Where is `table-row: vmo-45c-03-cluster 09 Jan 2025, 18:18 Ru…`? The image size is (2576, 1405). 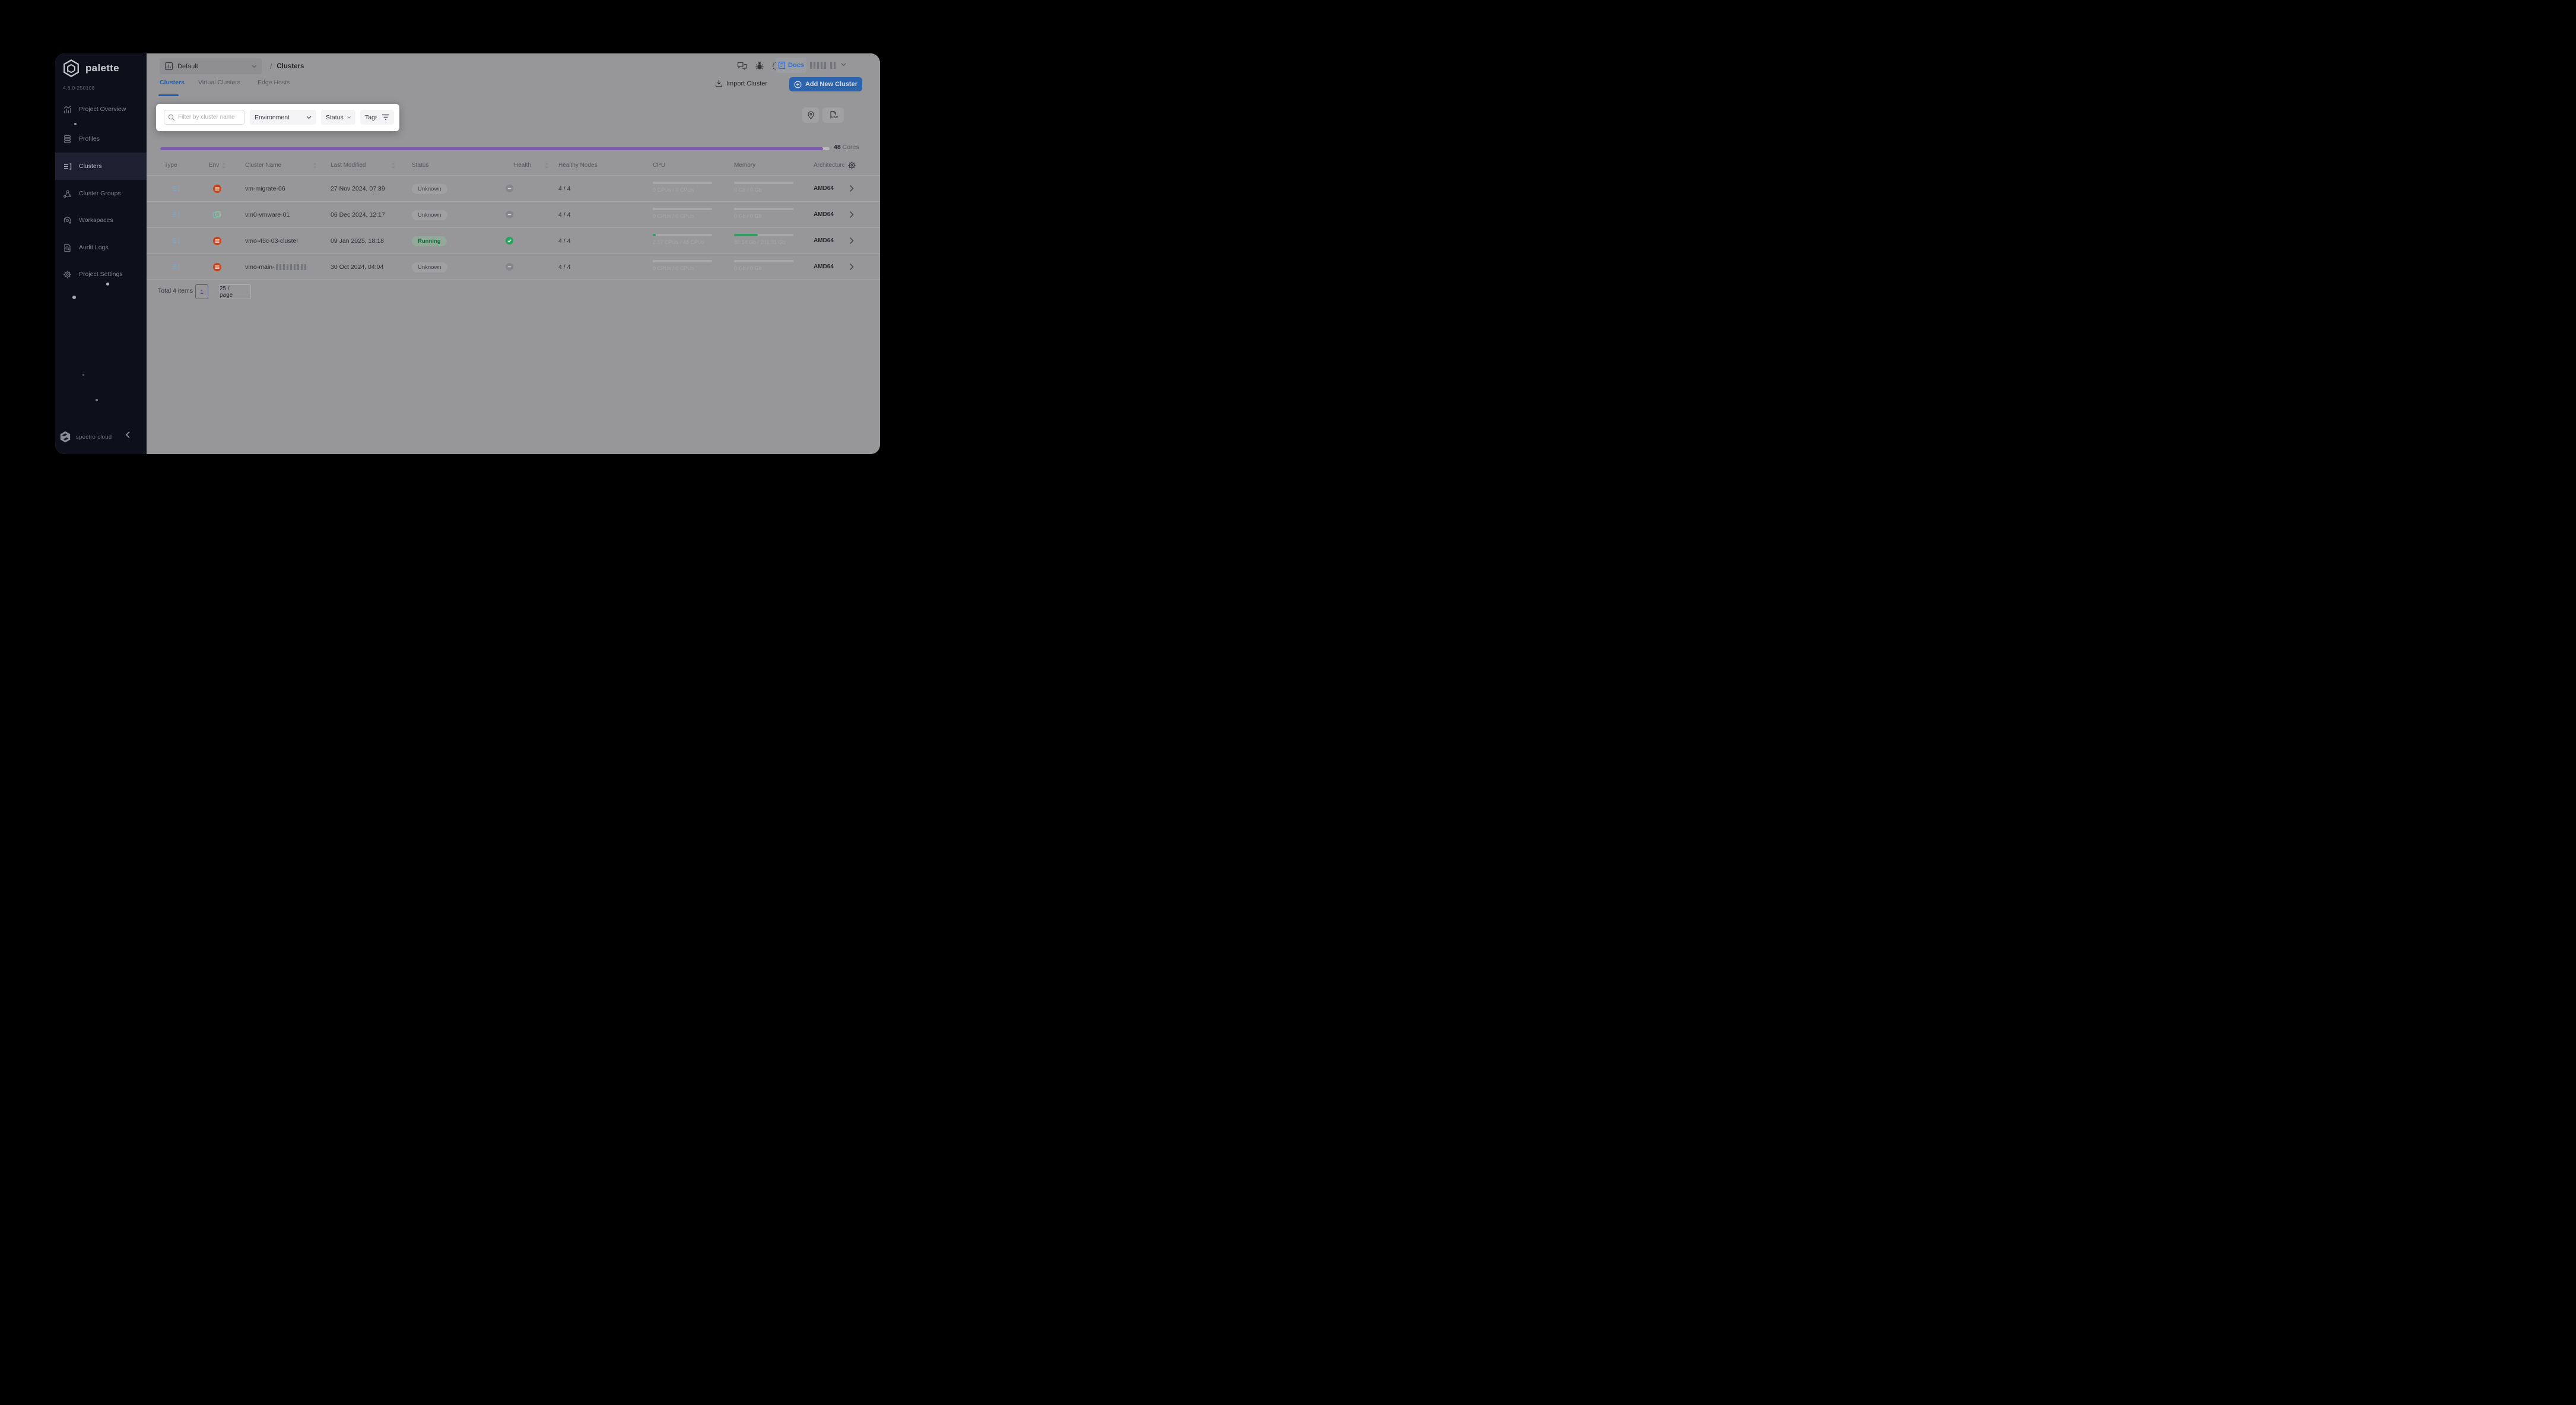
table-row: vmo-45c-03-cluster 09 Jan 2025, 18:18 Ru… is located at coordinates (513, 240).